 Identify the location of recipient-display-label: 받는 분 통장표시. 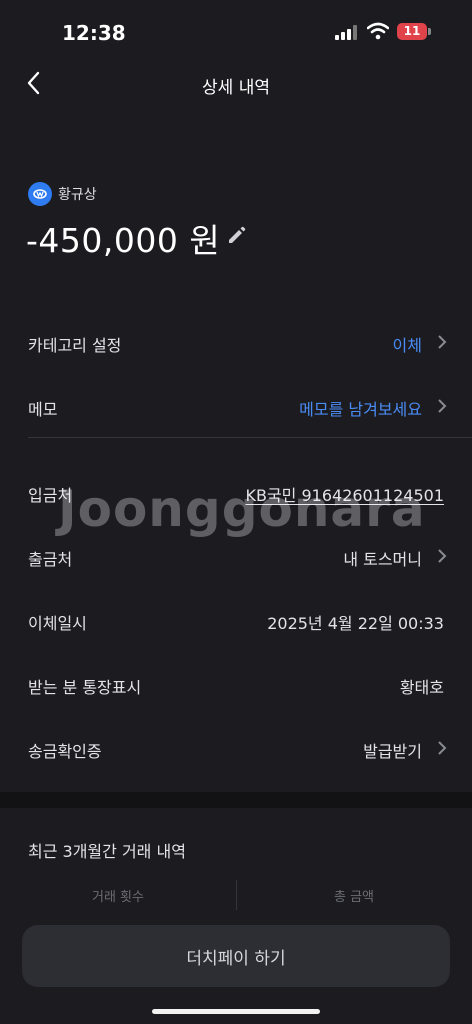
(85, 687).